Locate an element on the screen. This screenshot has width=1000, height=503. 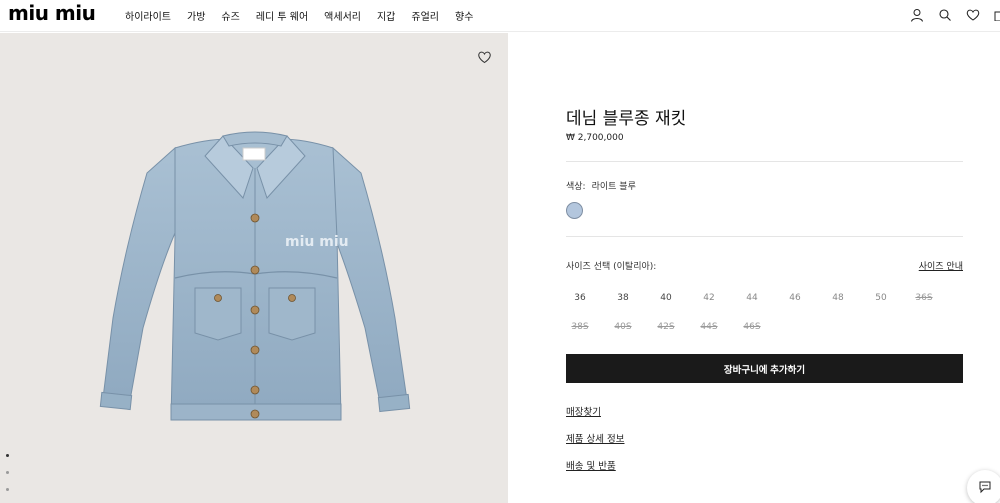
product-details-link: 제품 상세 정보 is located at coordinates (595, 438).